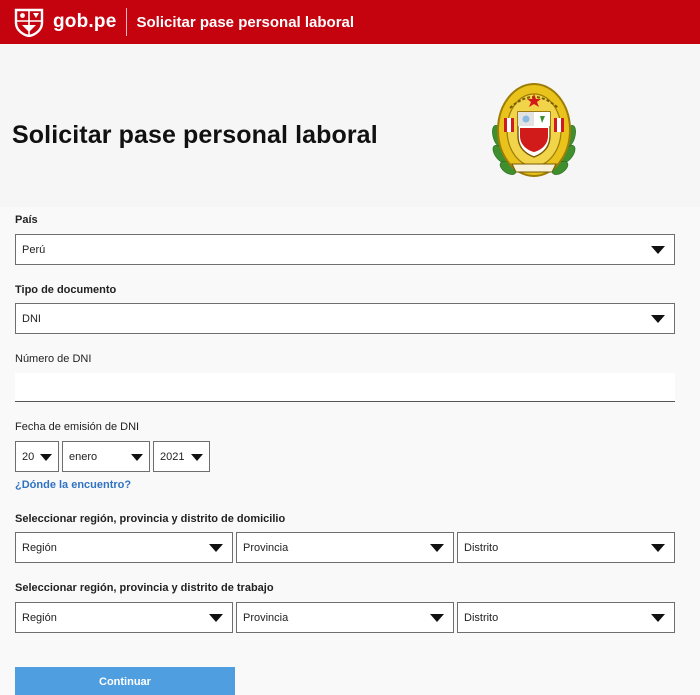  What do you see at coordinates (31, 318) in the screenshot?
I see `tipo-documento-value: DNI` at bounding box center [31, 318].